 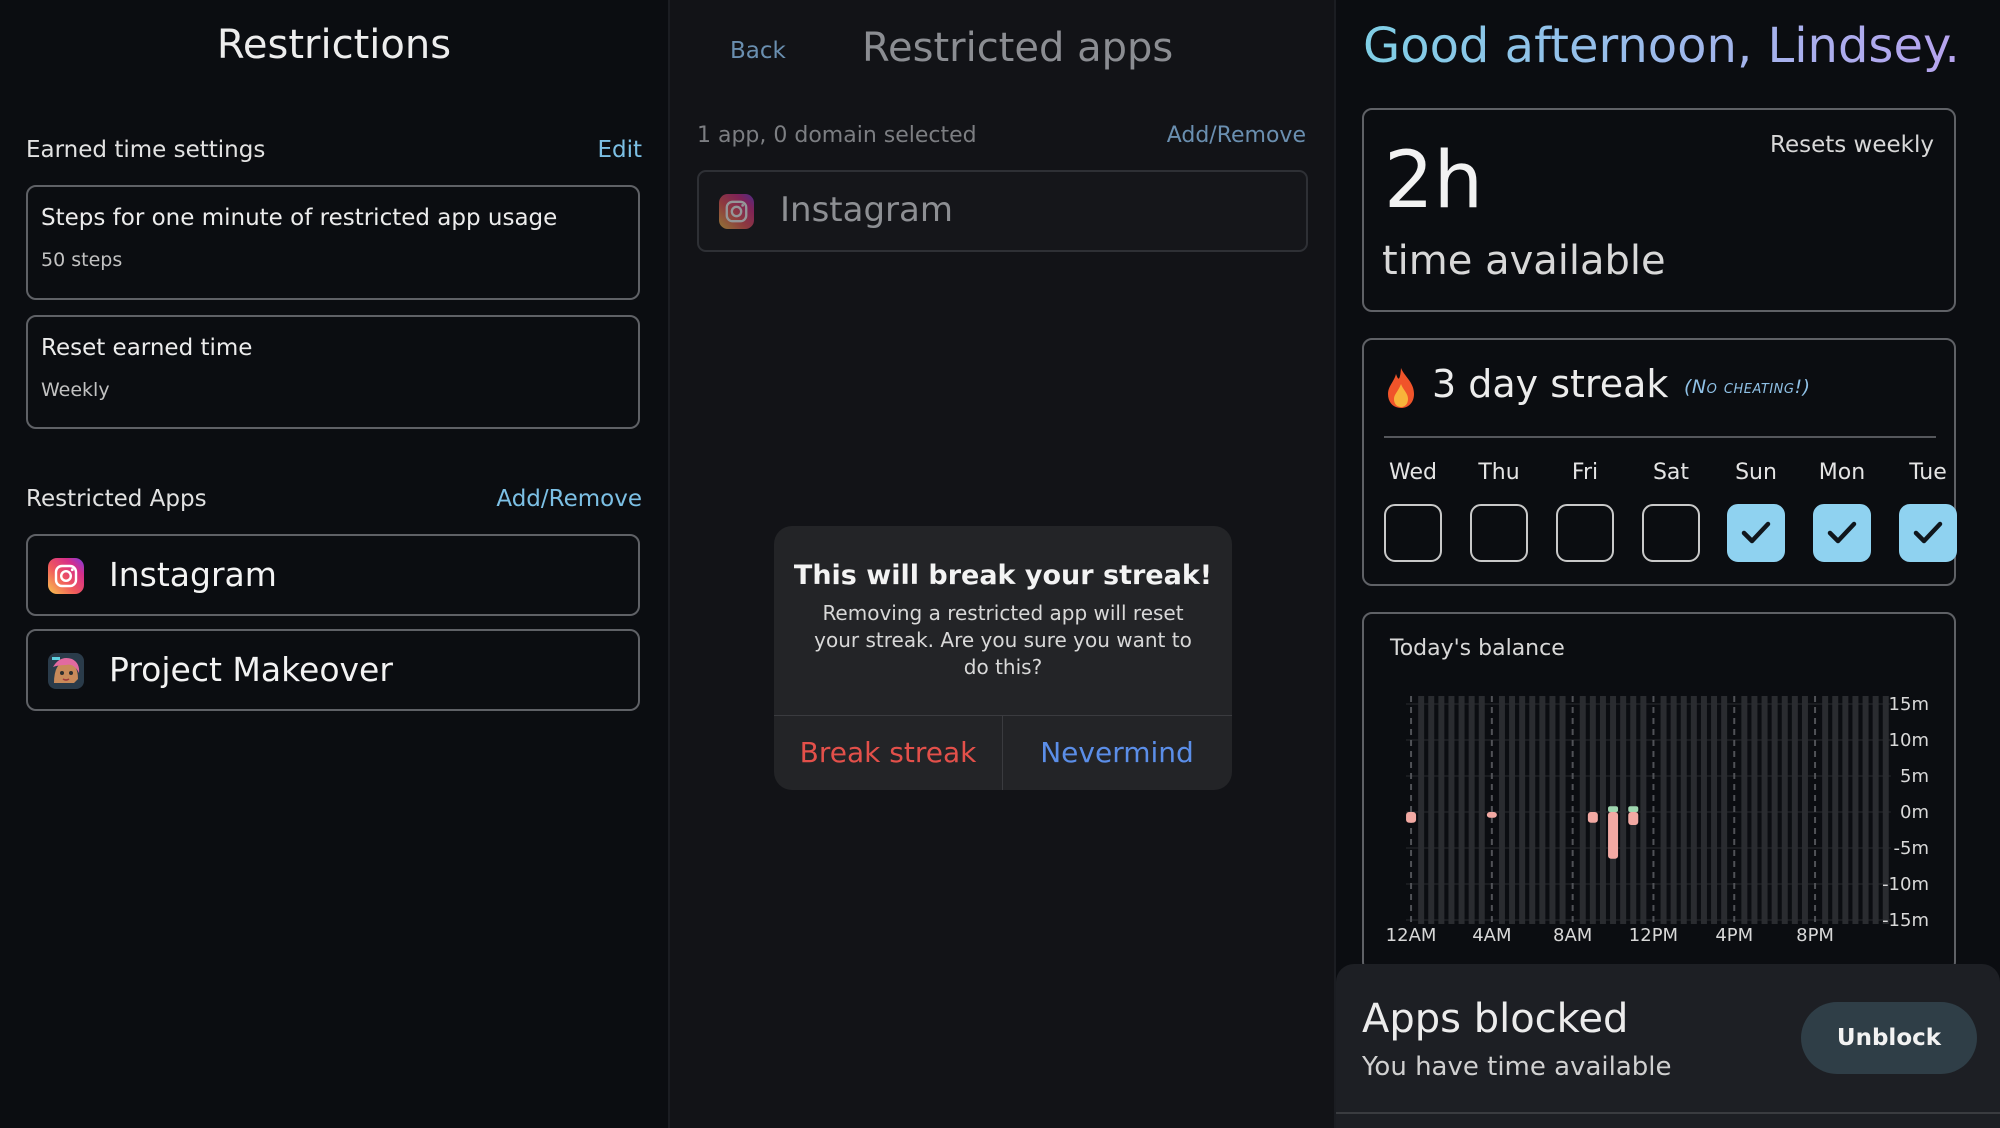 What do you see at coordinates (1413, 472) in the screenshot?
I see `day-label: Wed` at bounding box center [1413, 472].